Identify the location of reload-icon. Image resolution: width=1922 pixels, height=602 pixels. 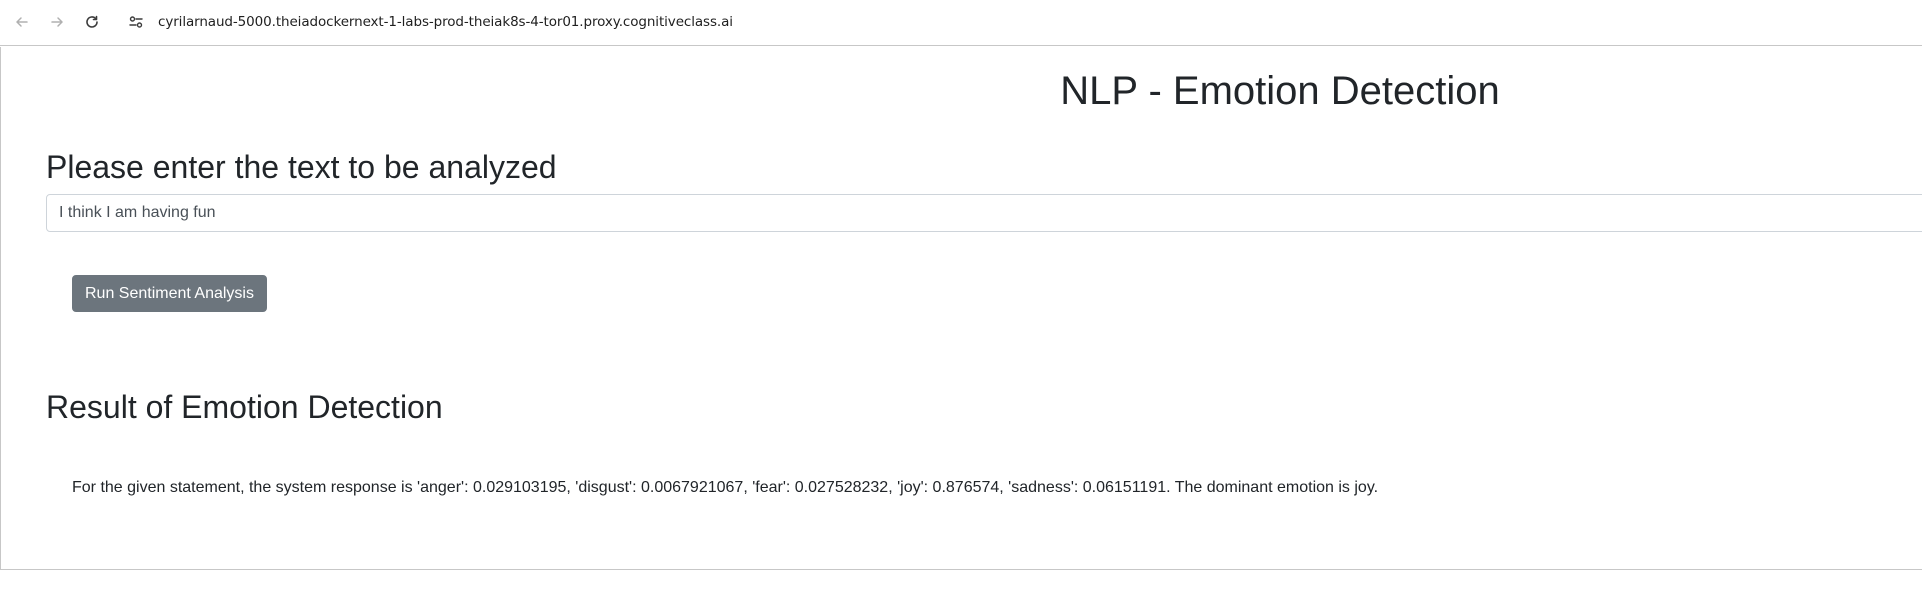
(92, 21).